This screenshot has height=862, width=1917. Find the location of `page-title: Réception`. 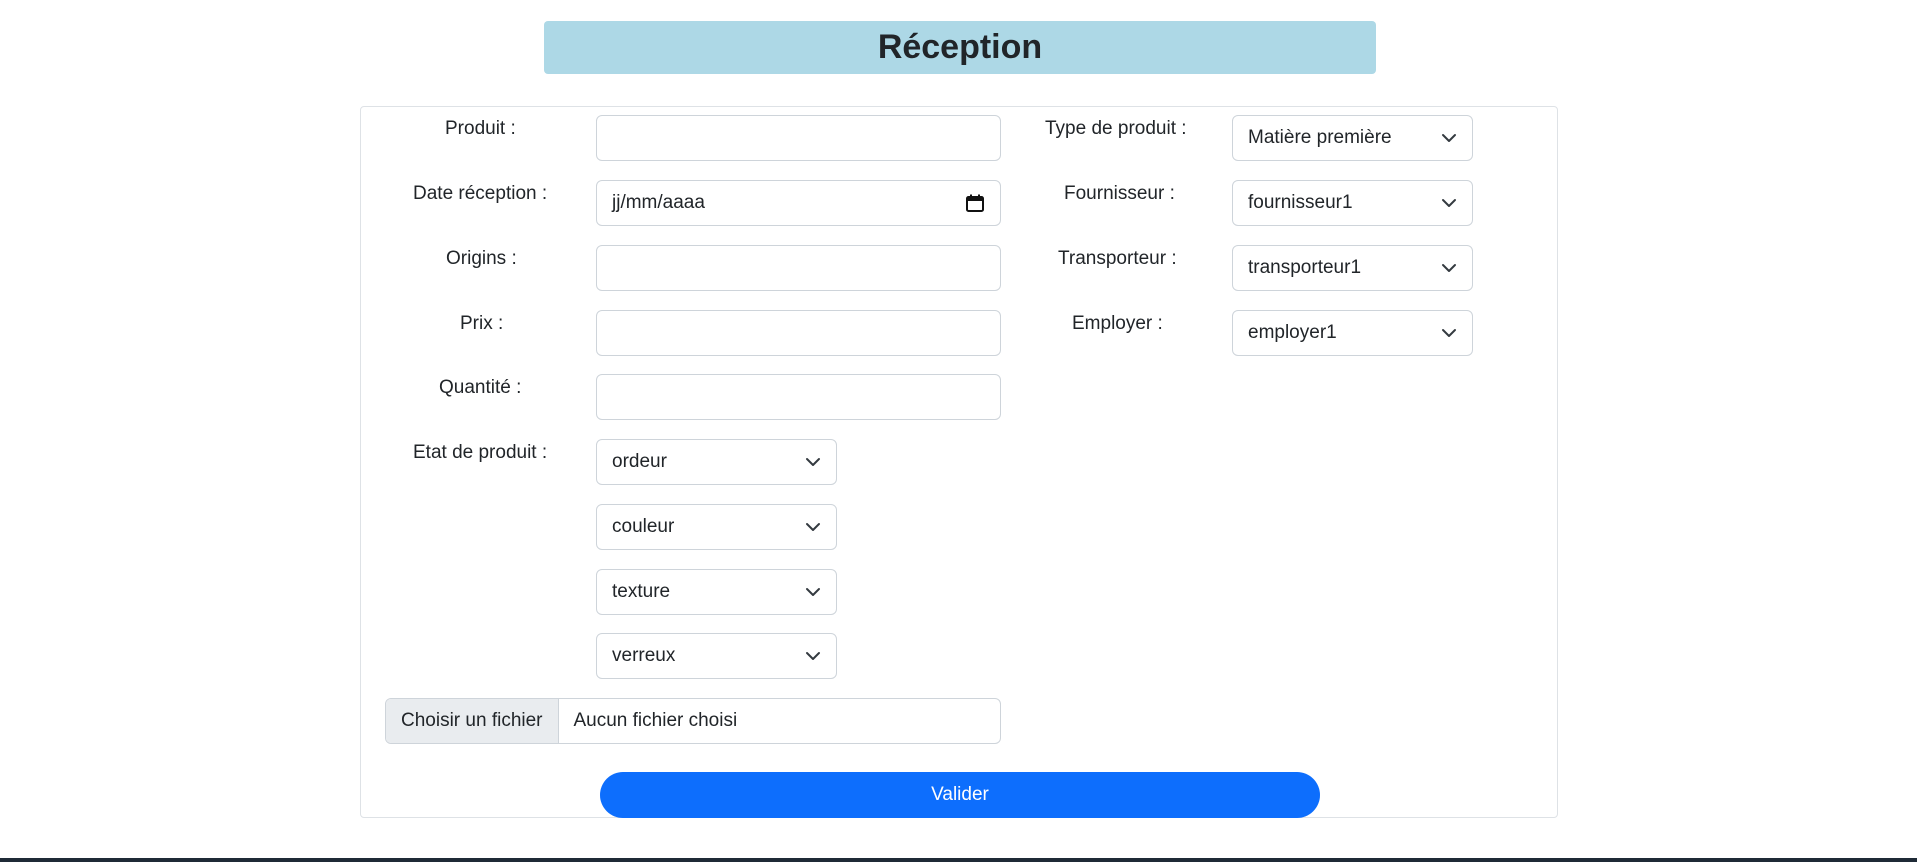

page-title: Réception is located at coordinates (960, 47).